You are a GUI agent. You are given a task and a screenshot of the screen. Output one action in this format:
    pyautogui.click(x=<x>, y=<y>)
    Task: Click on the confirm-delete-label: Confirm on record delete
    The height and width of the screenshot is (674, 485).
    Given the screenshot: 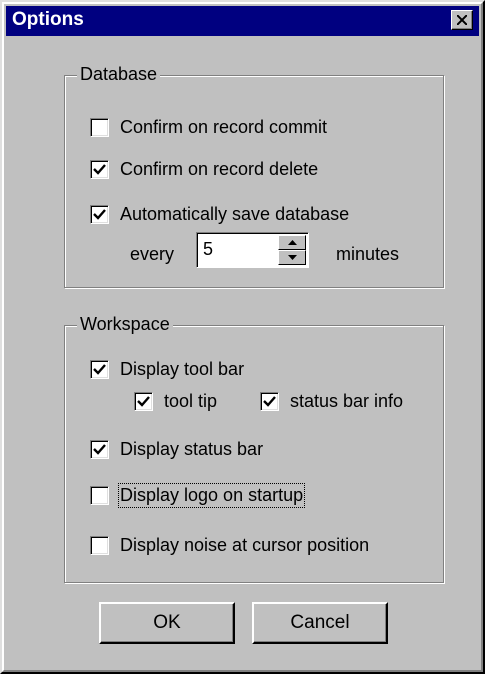 What is the action you would take?
    pyautogui.click(x=219, y=168)
    